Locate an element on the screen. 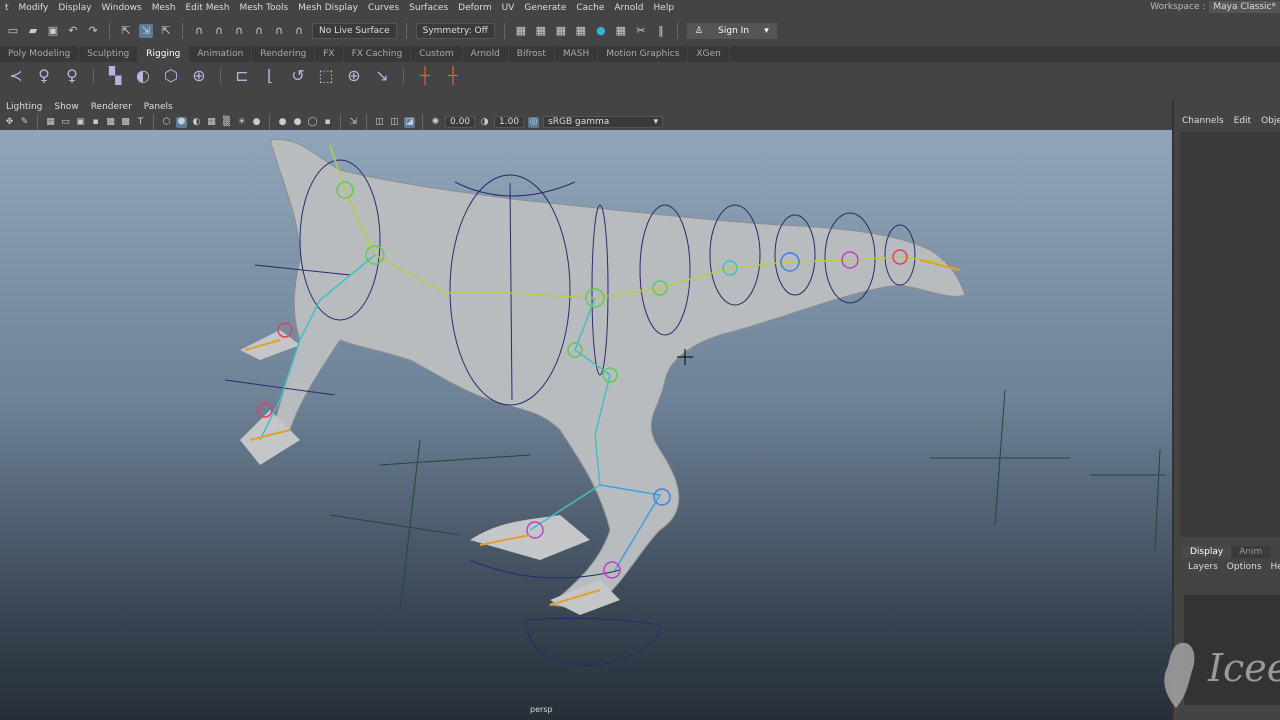 The height and width of the screenshot is (720, 1280). pole-vector-icon: ↘ is located at coordinates (382, 76).